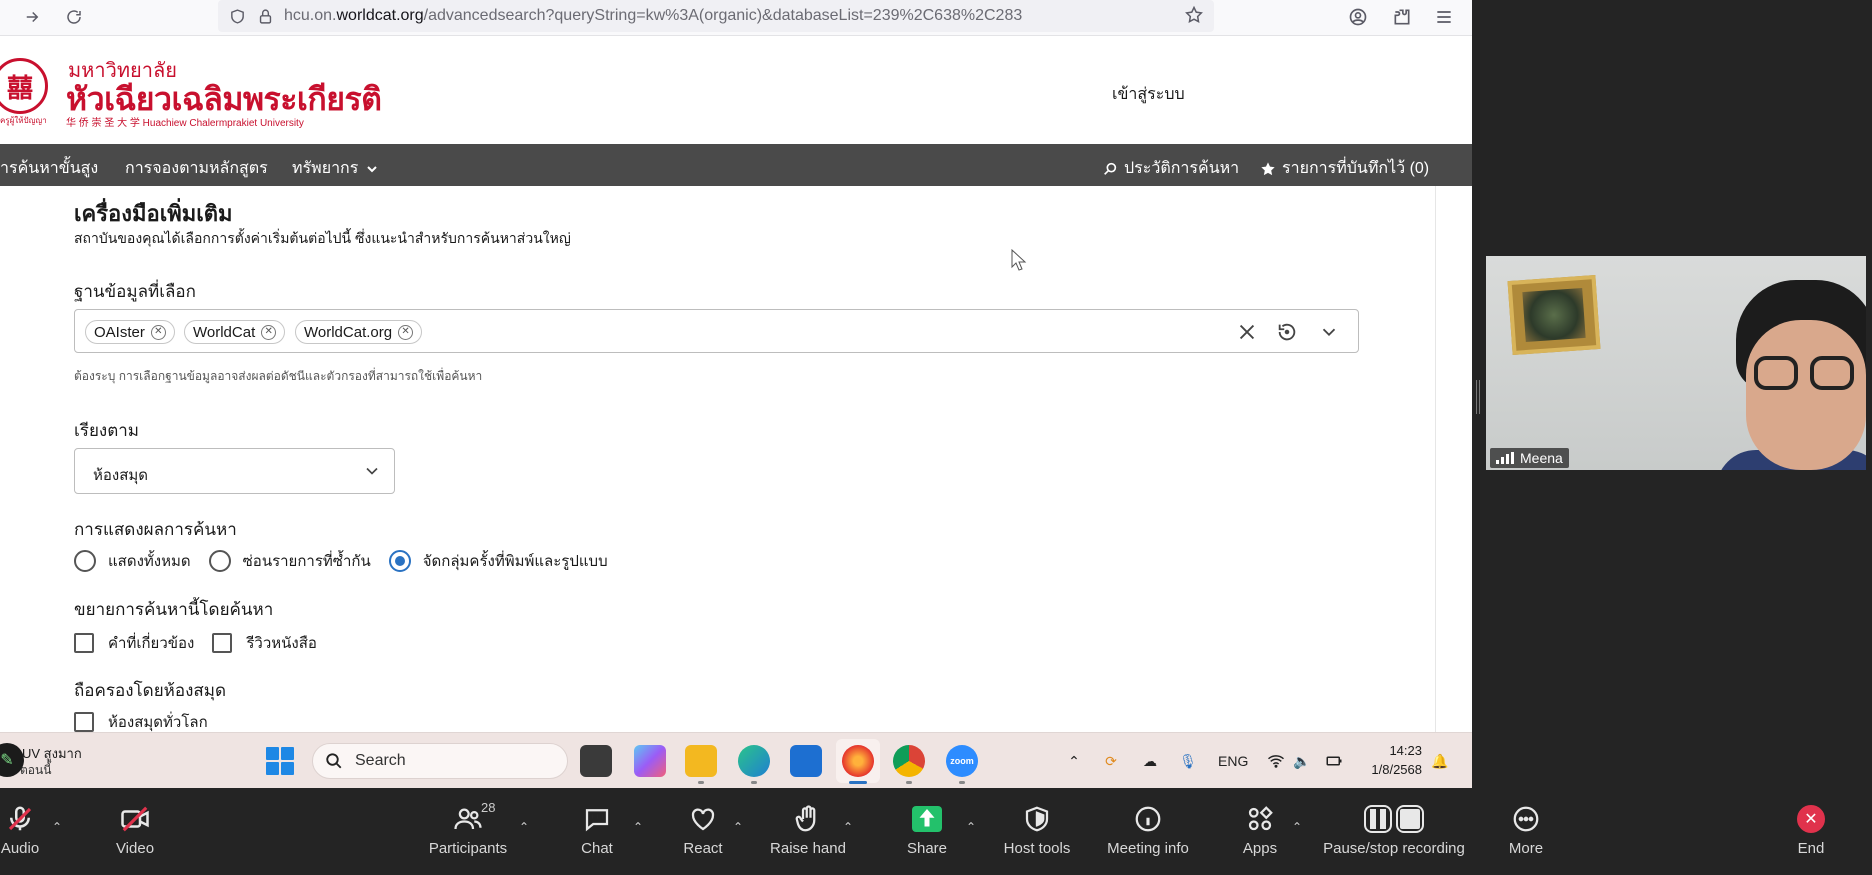 This screenshot has width=1872, height=875. What do you see at coordinates (1526, 832) in the screenshot?
I see `more-button: More` at bounding box center [1526, 832].